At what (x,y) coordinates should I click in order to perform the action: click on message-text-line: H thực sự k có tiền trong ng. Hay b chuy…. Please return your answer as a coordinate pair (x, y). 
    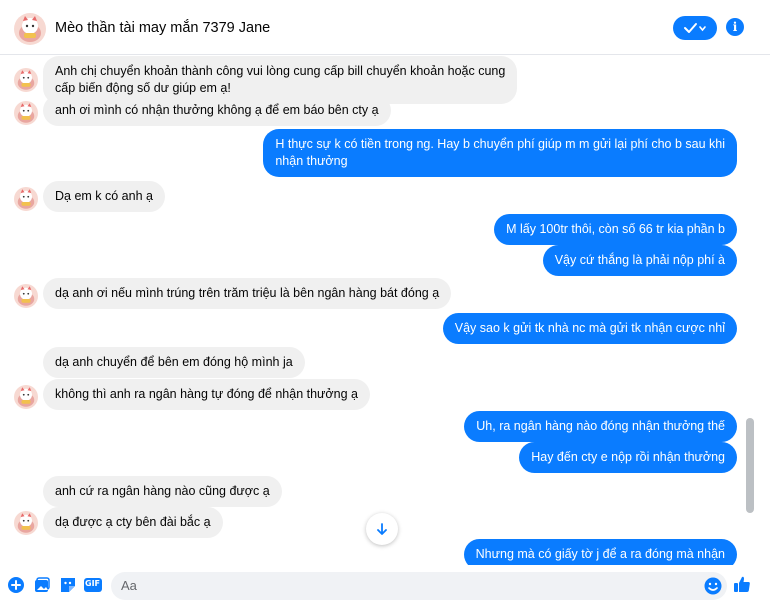
    Looking at the image, I should click on (500, 144).